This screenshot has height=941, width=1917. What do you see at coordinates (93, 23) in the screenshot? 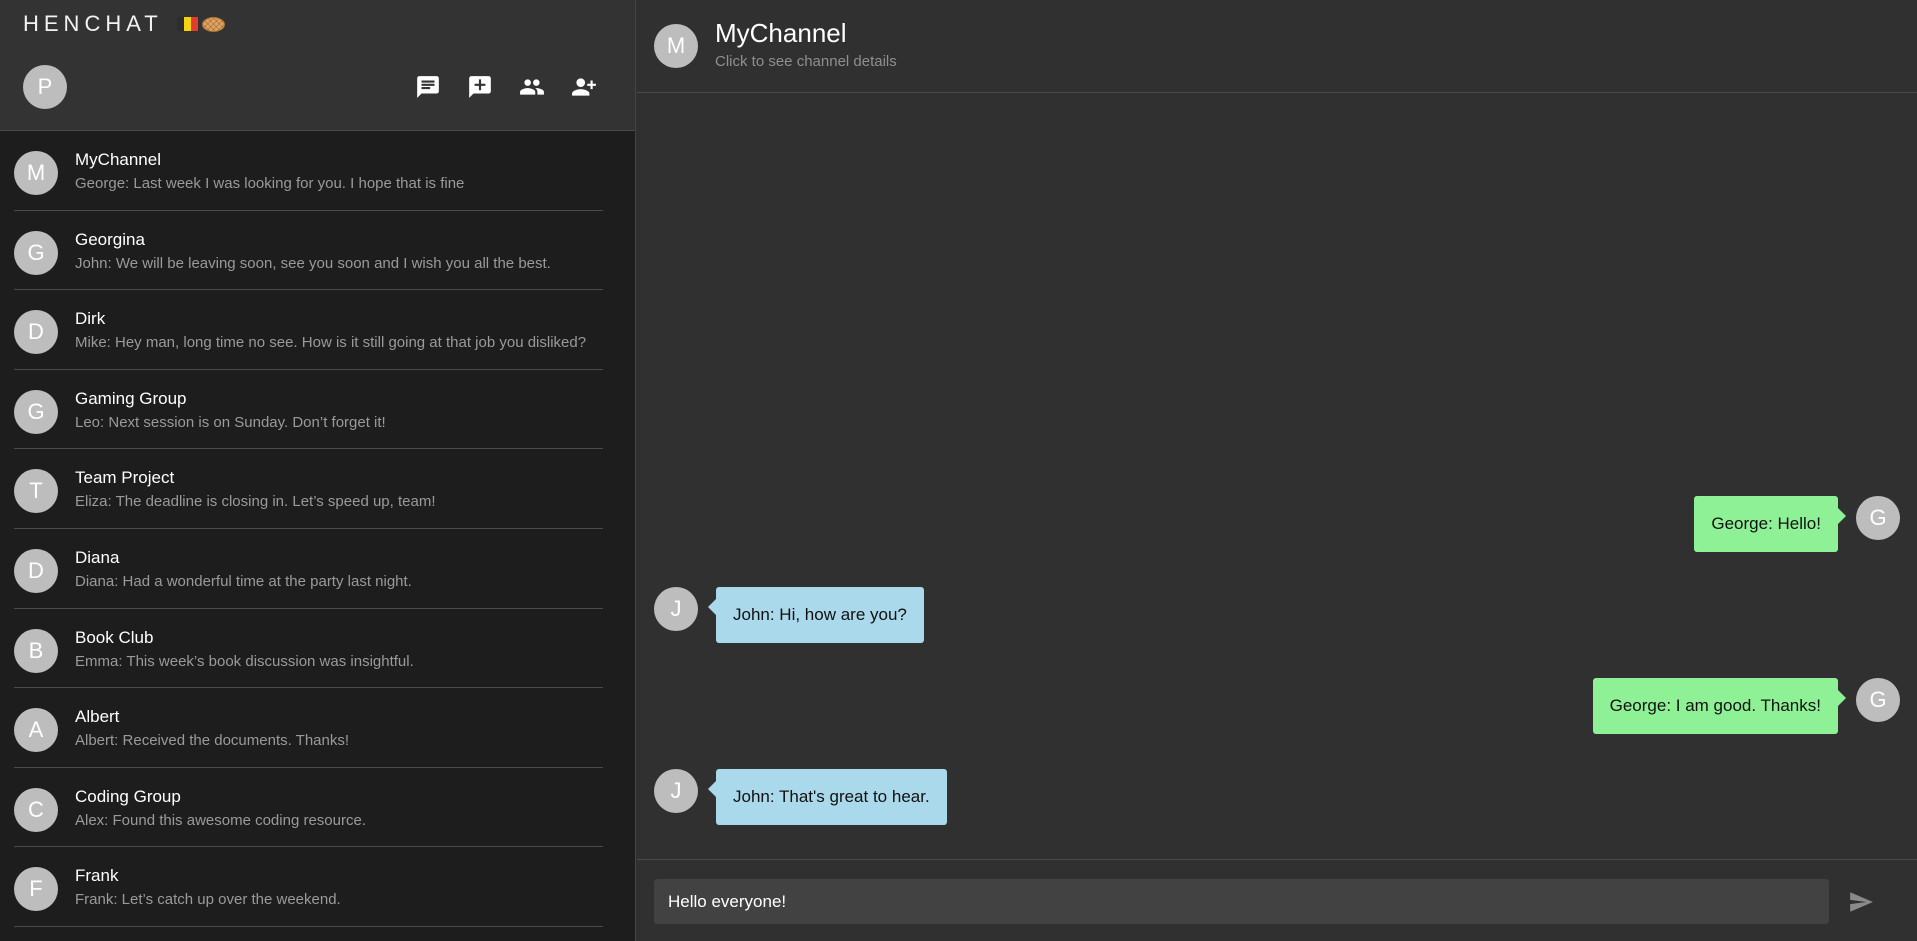
I see `brand-name: HENCHAT` at bounding box center [93, 23].